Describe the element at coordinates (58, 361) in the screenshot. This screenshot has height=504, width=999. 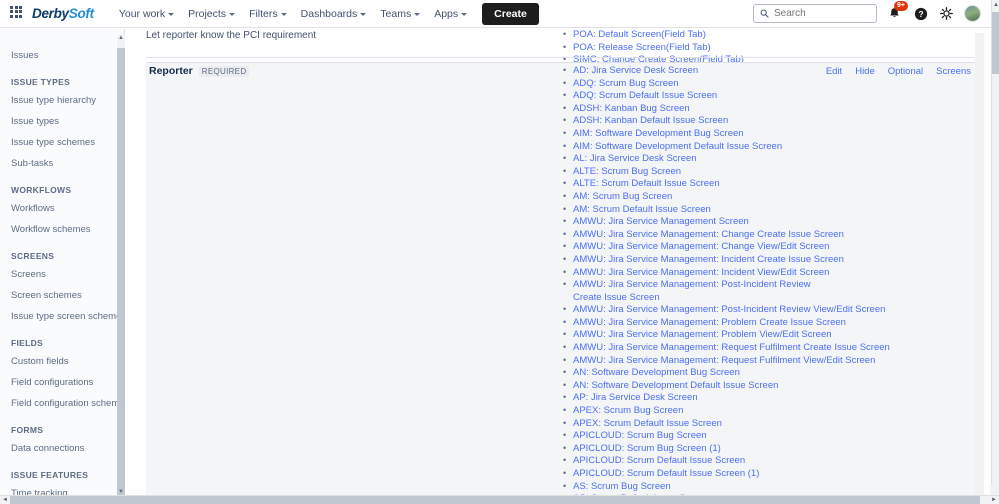
I see `sidebar-item-custom-fields: Custom fields` at that location.